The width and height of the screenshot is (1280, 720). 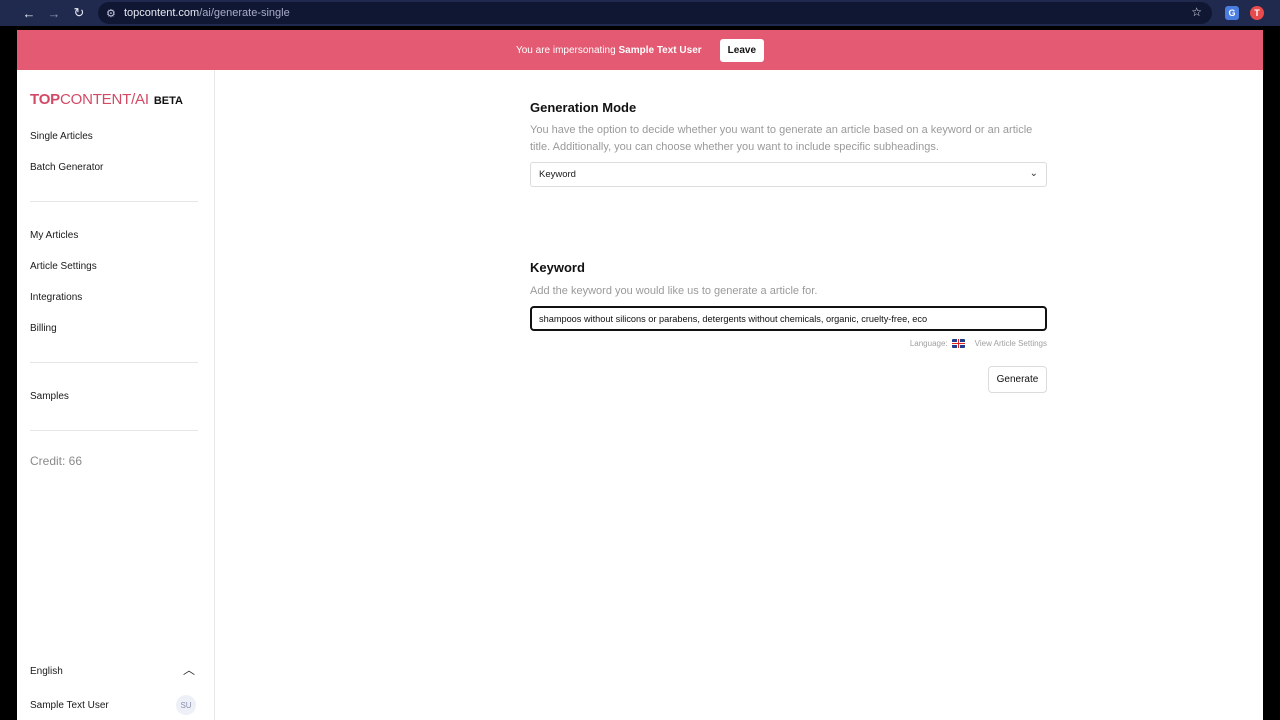 What do you see at coordinates (54, 13) in the screenshot?
I see `forward-icon: →` at bounding box center [54, 13].